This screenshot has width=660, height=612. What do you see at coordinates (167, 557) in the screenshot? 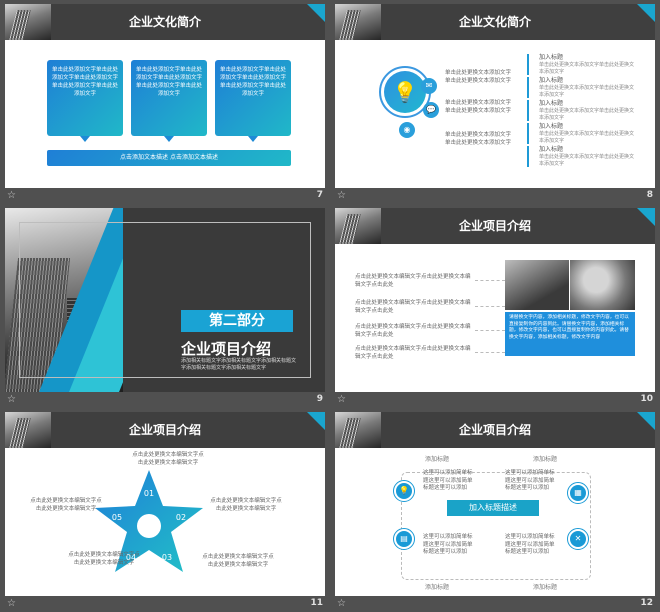
I see `petal-label: 03` at bounding box center [167, 557].